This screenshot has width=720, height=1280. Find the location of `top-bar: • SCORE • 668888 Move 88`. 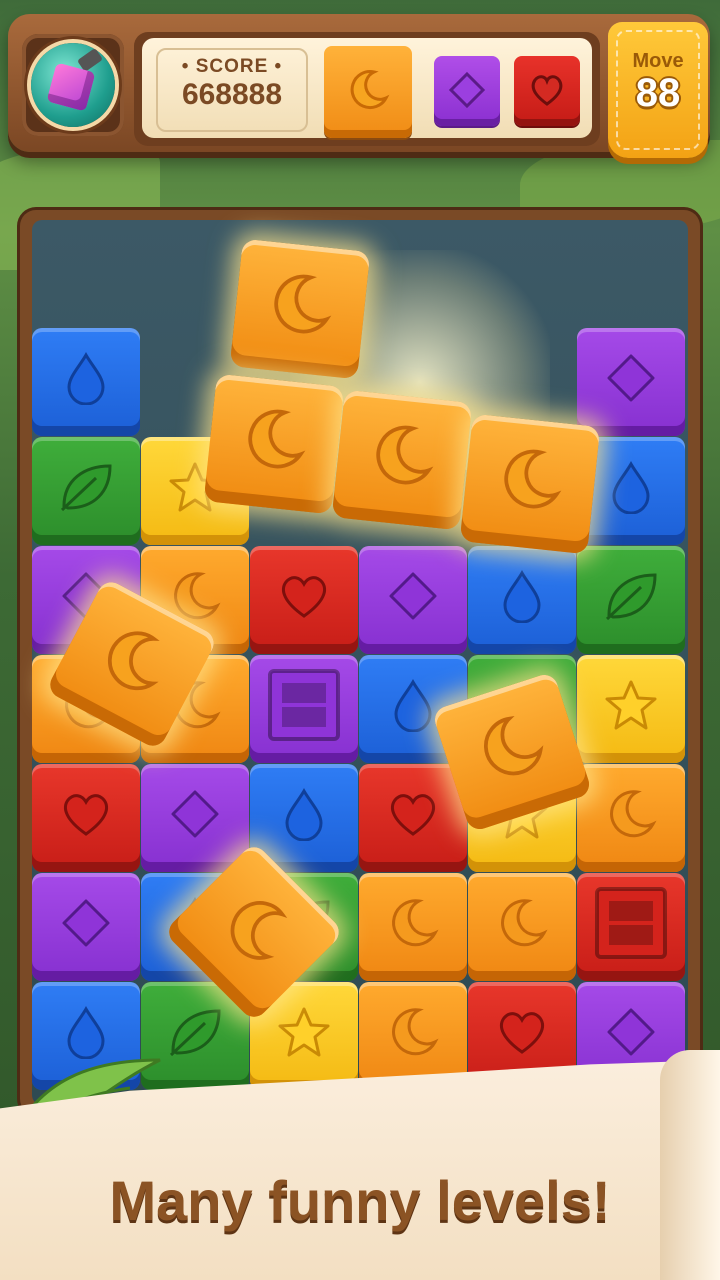

top-bar: • SCORE • 668888 Move 88 is located at coordinates (359, 86).